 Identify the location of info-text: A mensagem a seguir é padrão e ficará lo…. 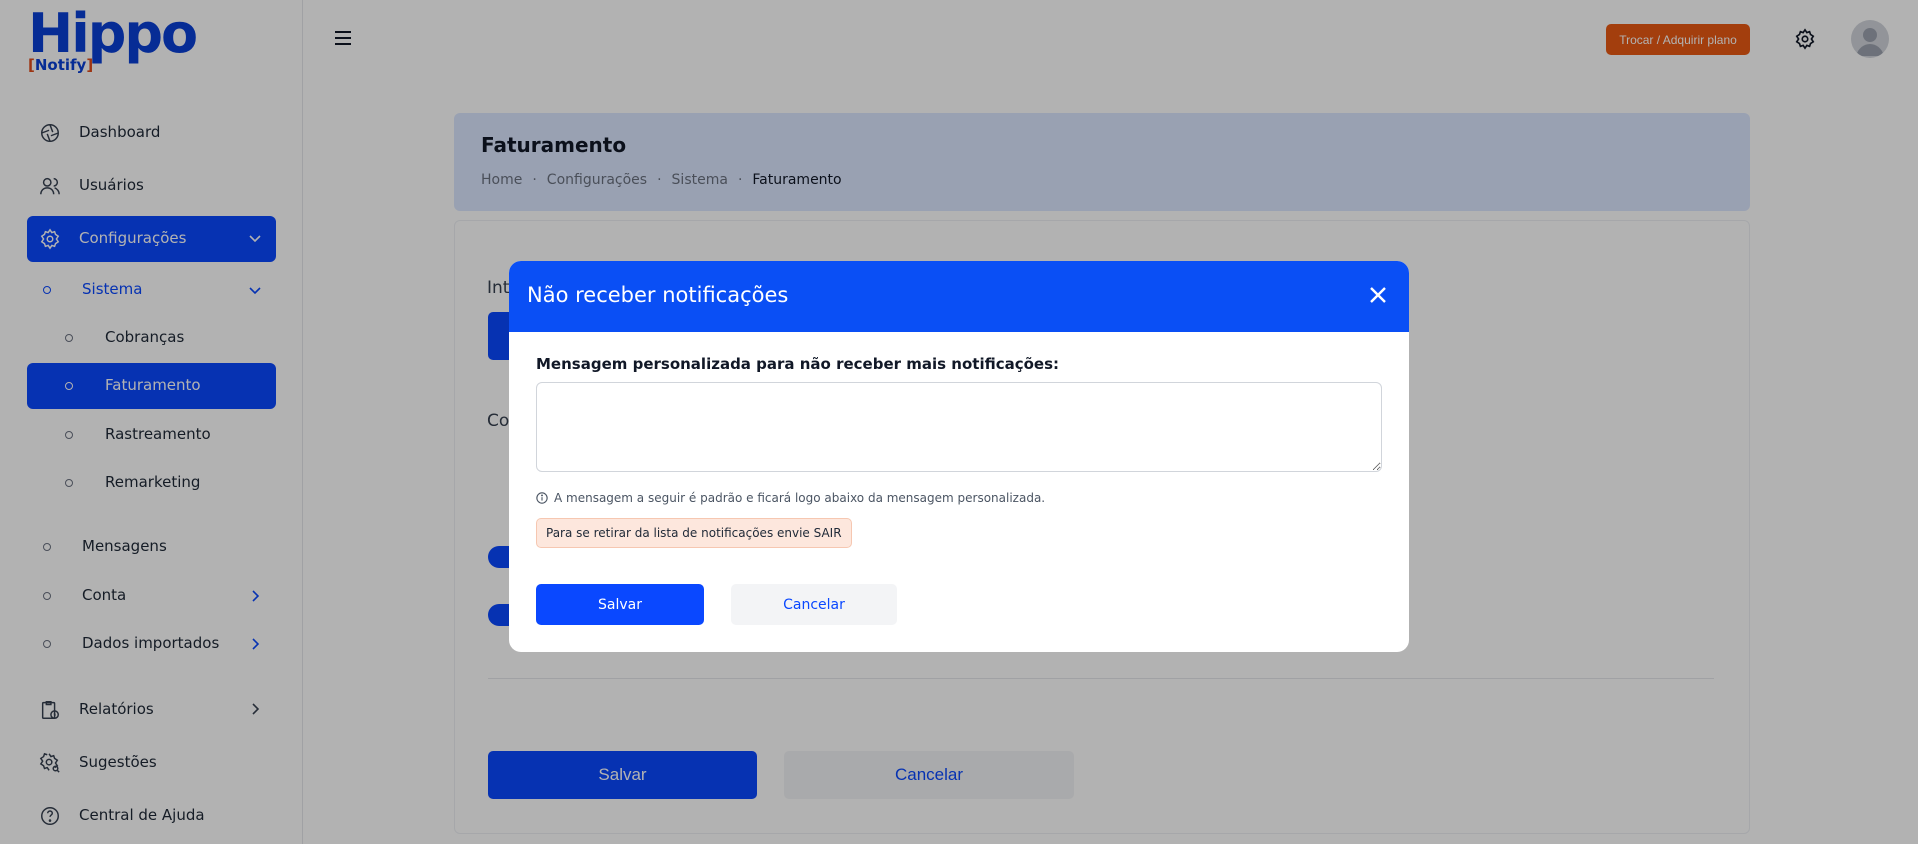
(800, 498).